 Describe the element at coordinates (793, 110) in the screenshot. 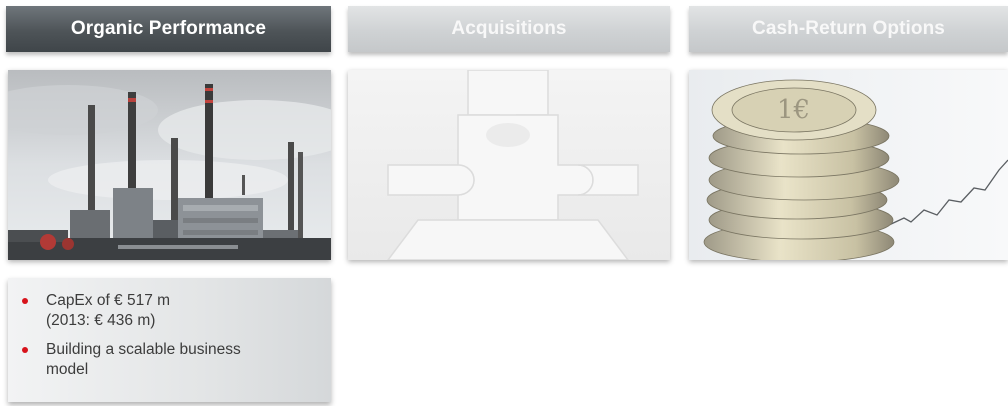

I see `svg-text: 1€` at that location.